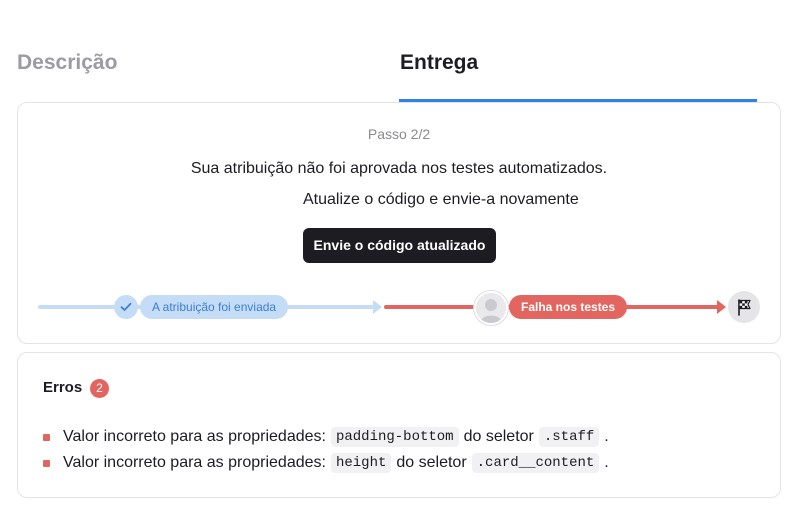 The image size is (812, 527). Describe the element at coordinates (214, 307) in the screenshot. I see `step-submitted-badge: A atribuição foi enviada` at that location.